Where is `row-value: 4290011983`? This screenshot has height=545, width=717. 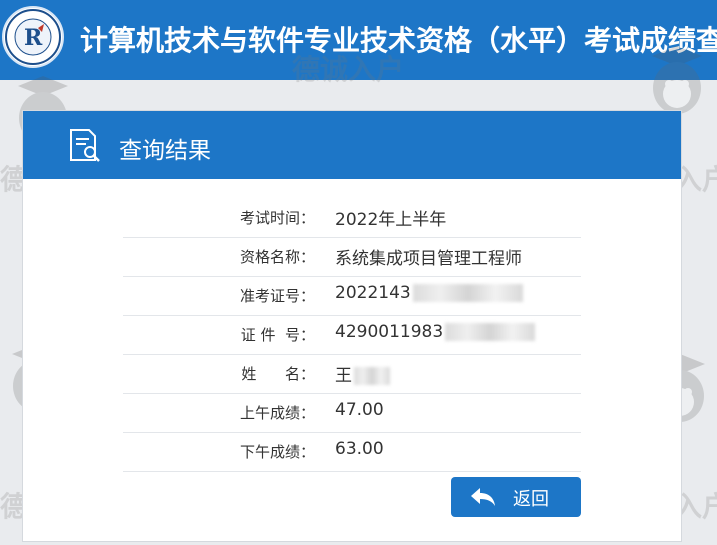 row-value: 4290011983 is located at coordinates (435, 332).